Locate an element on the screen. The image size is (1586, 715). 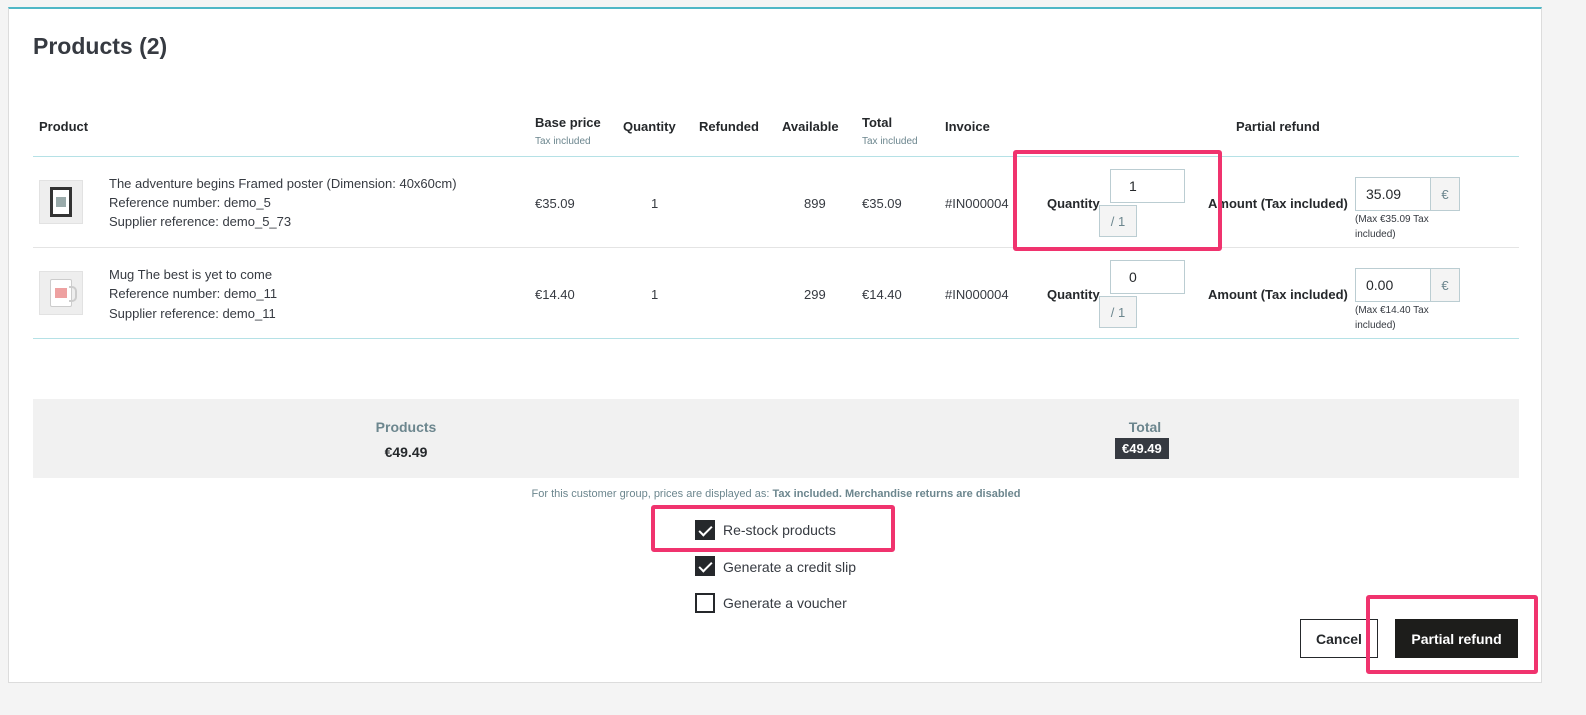
voucher-checkbox is located at coordinates (705, 603).